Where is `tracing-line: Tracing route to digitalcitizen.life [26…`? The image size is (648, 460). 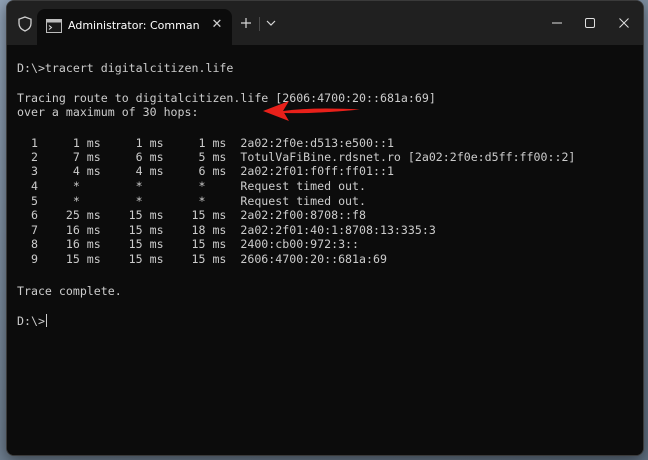 tracing-line: Tracing route to digitalcitizen.life [26… is located at coordinates (226, 98).